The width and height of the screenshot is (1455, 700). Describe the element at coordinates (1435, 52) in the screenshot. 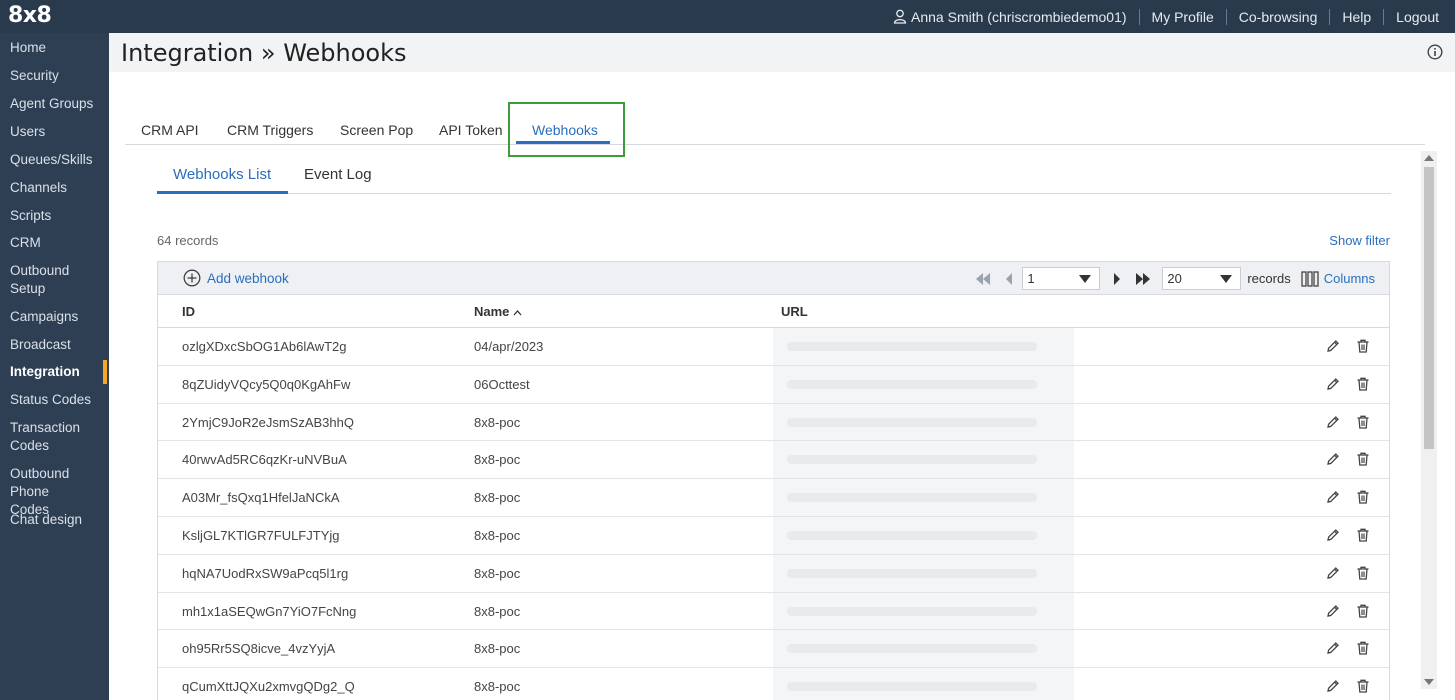

I see `info-icon` at that location.